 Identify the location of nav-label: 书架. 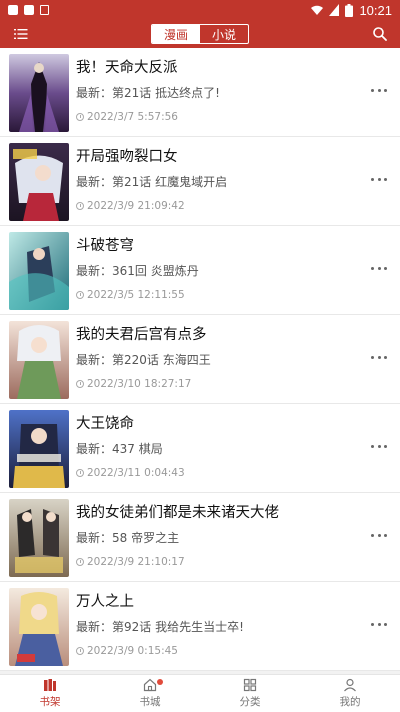
(50, 702).